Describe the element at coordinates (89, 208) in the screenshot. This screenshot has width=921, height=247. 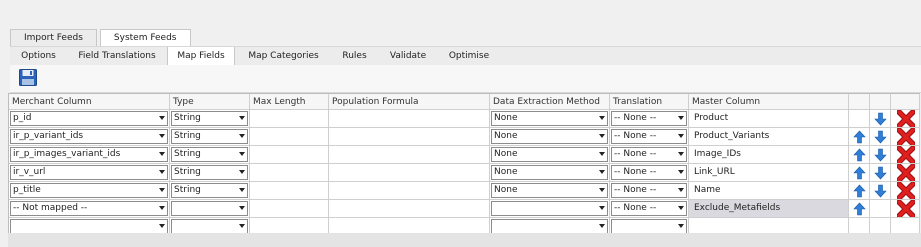
I see `merchant-column-select: -- Not mapped --` at that location.